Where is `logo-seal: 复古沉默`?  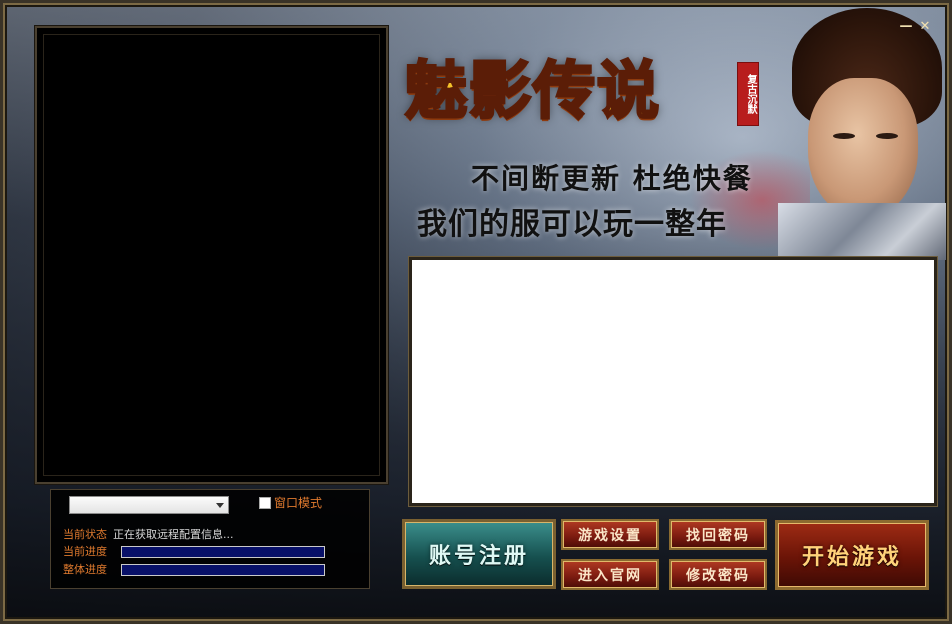 logo-seal: 复古沉默 is located at coordinates (748, 94).